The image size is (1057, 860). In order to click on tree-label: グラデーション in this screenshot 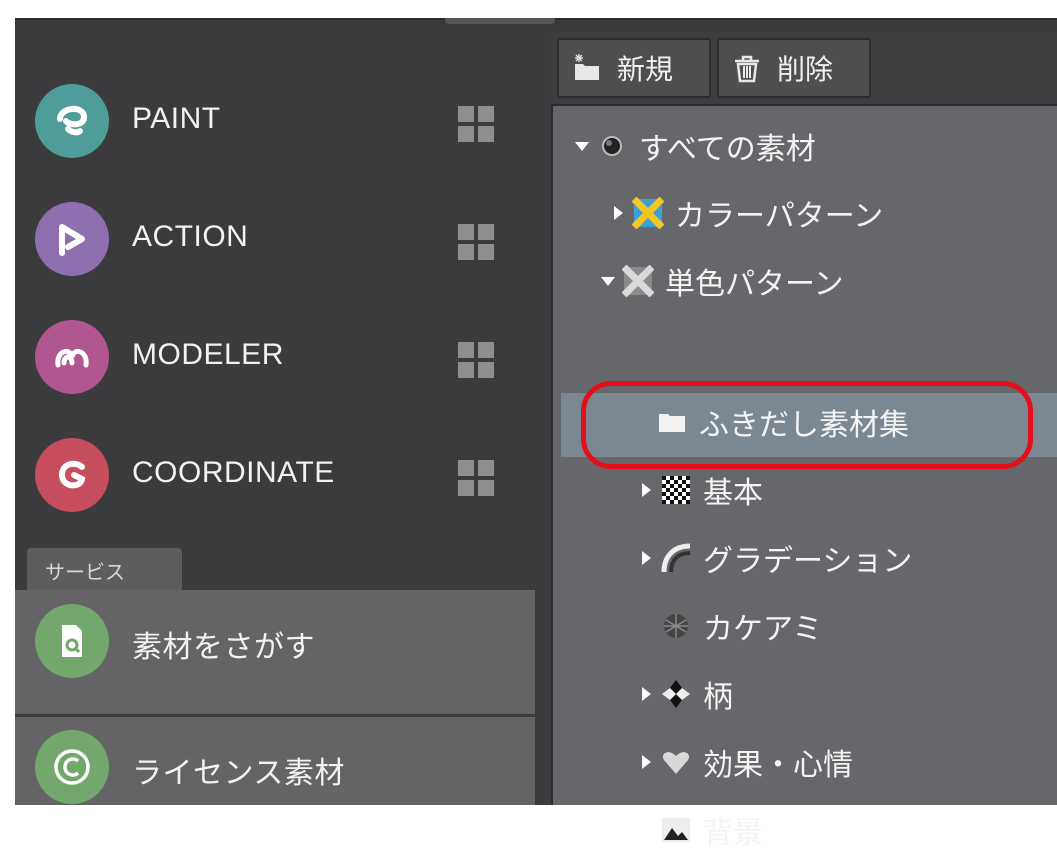, I will do `click(808, 561)`.